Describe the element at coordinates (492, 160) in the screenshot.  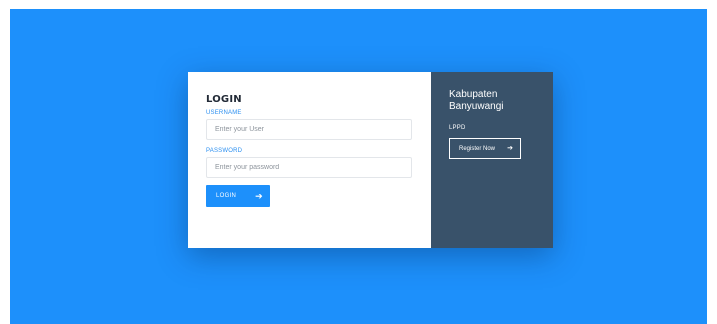
I see `side-panel: Kabupaten Banyuwangi LPPD Register Now ➔` at that location.